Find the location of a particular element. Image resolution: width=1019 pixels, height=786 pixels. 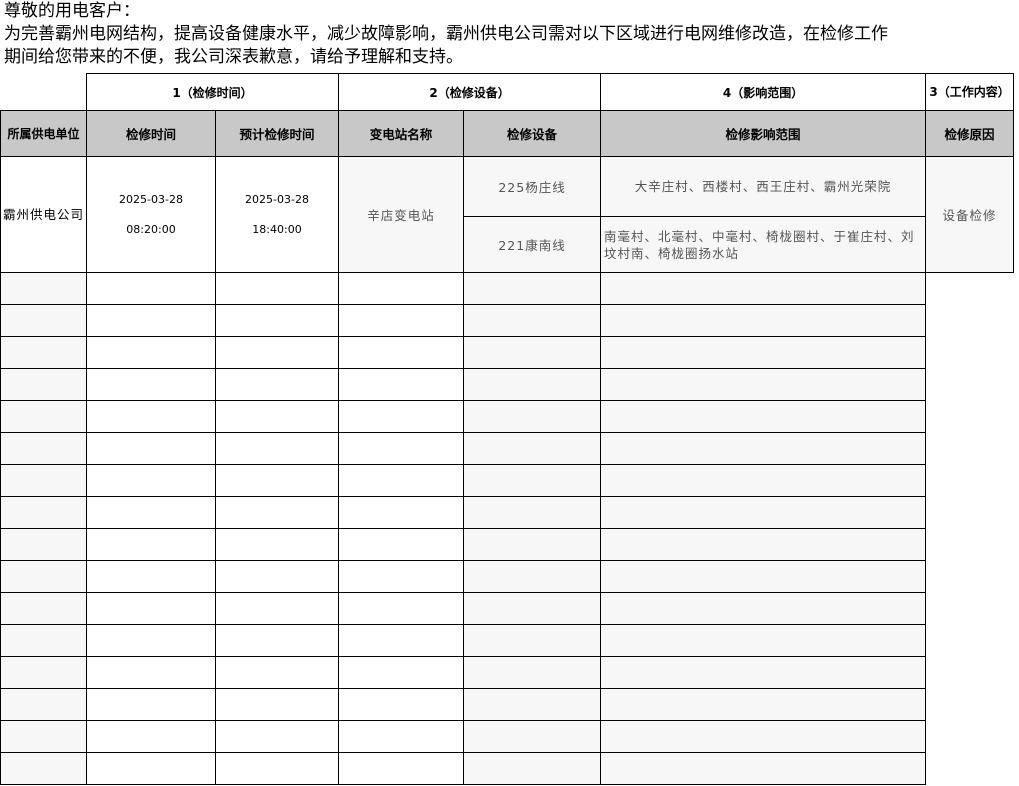

end-date: 2025-03-28 is located at coordinates (277, 199).